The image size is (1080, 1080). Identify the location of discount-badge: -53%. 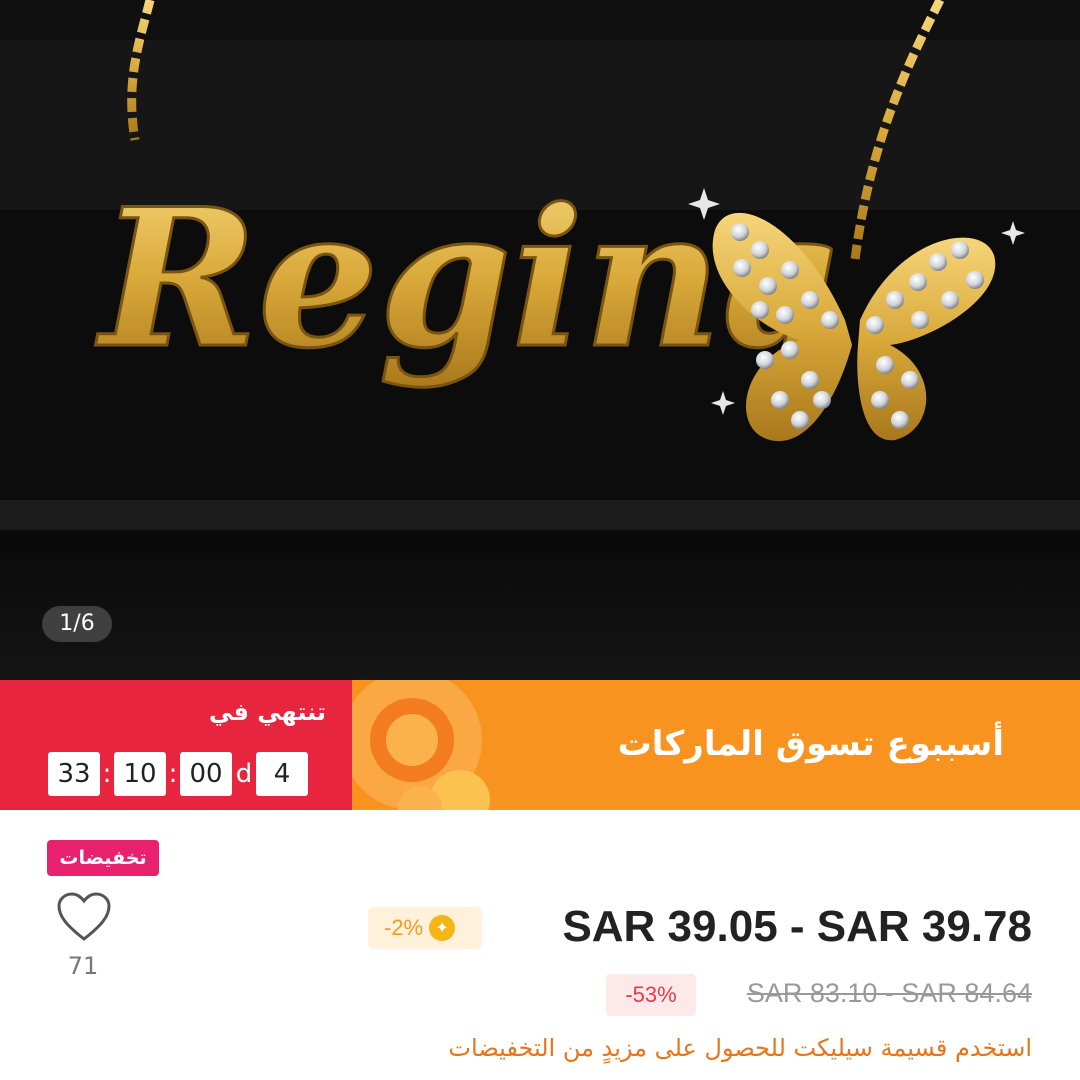
(651, 995).